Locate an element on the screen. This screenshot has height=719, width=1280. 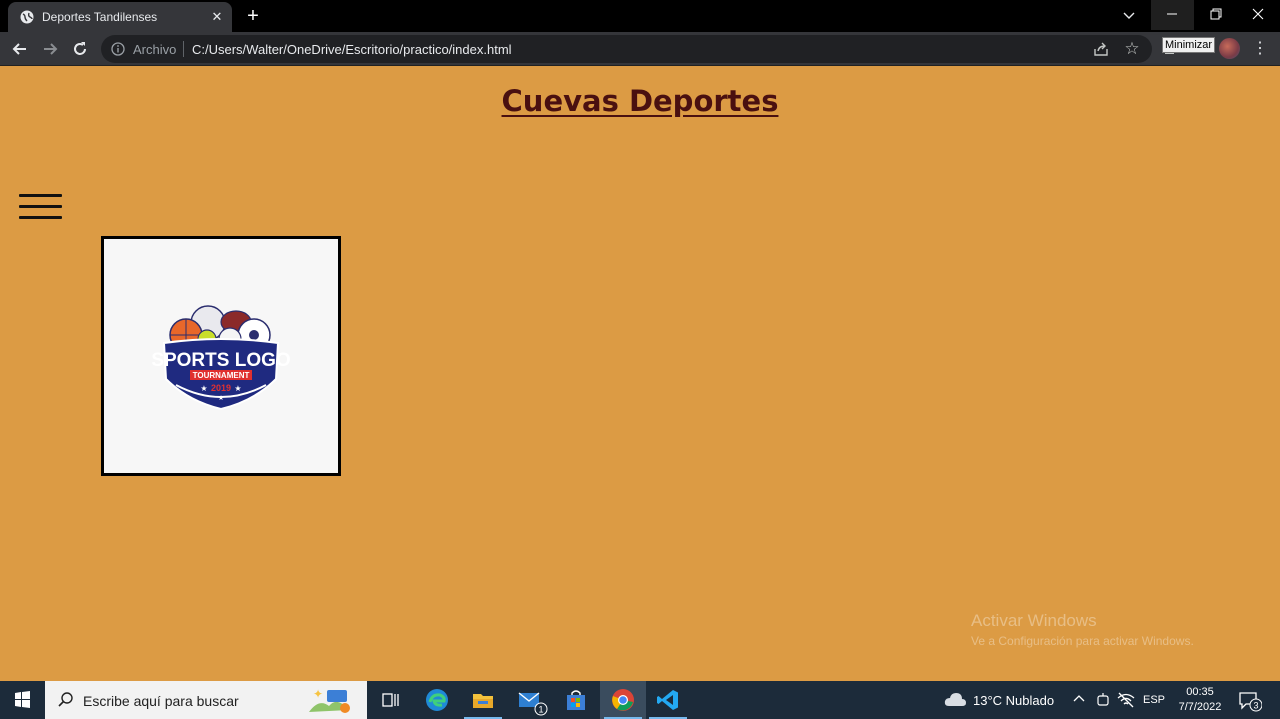
profile-avatar is located at coordinates (1229, 48).